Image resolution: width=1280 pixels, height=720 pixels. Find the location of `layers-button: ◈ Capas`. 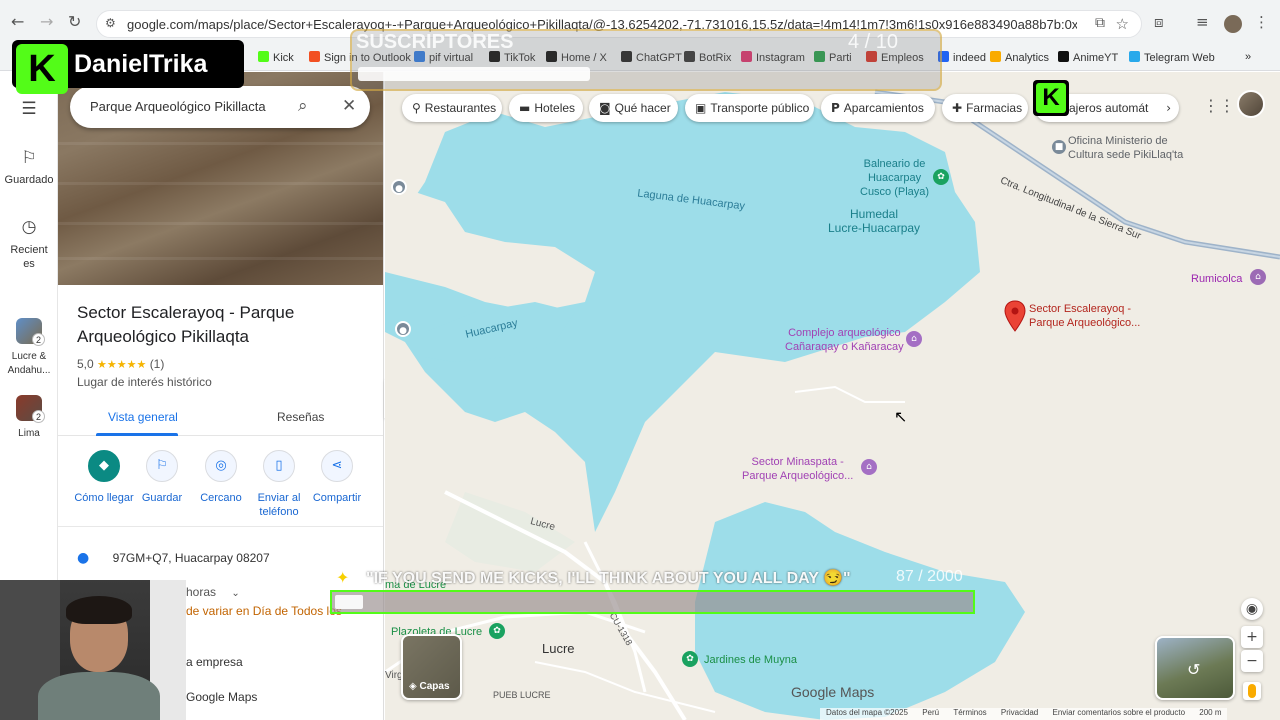

layers-button: ◈ Capas is located at coordinates (431, 667).